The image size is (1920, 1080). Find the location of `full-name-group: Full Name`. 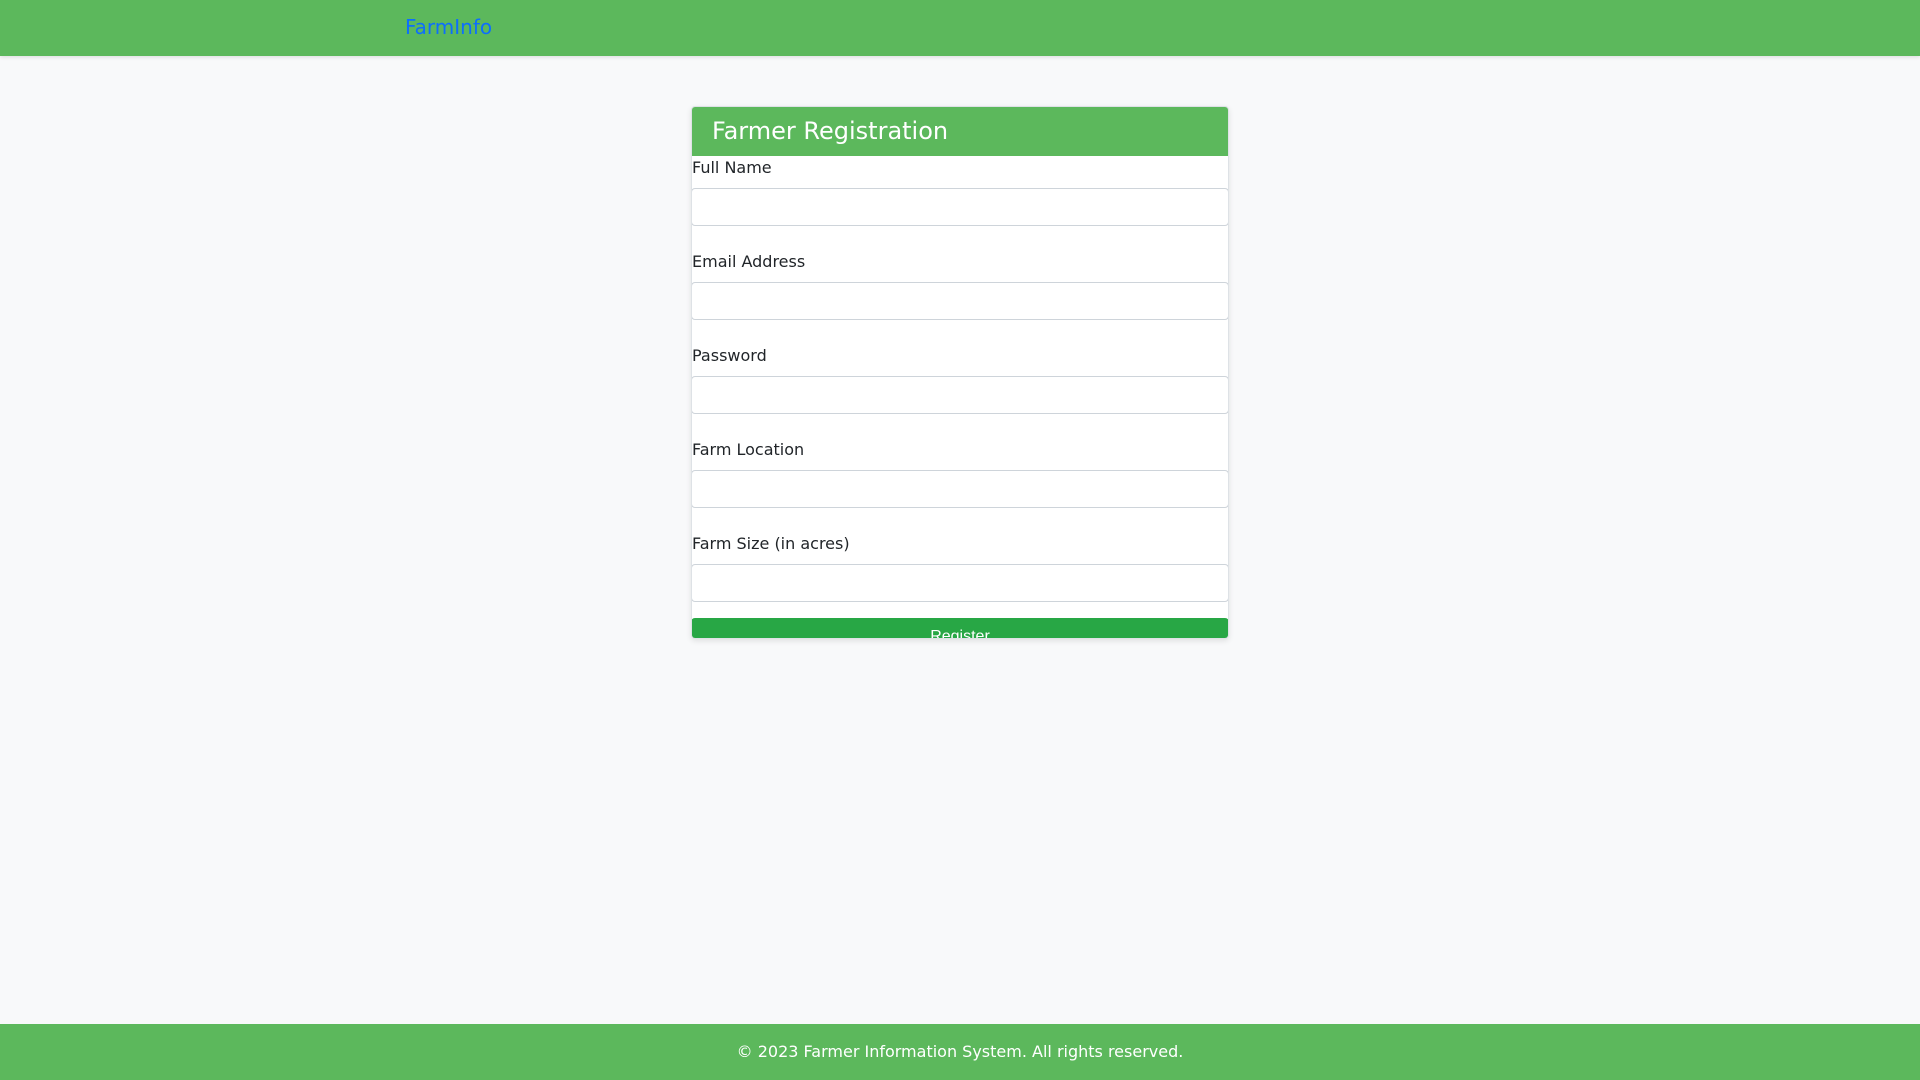

full-name-group: Full Name is located at coordinates (960, 191).